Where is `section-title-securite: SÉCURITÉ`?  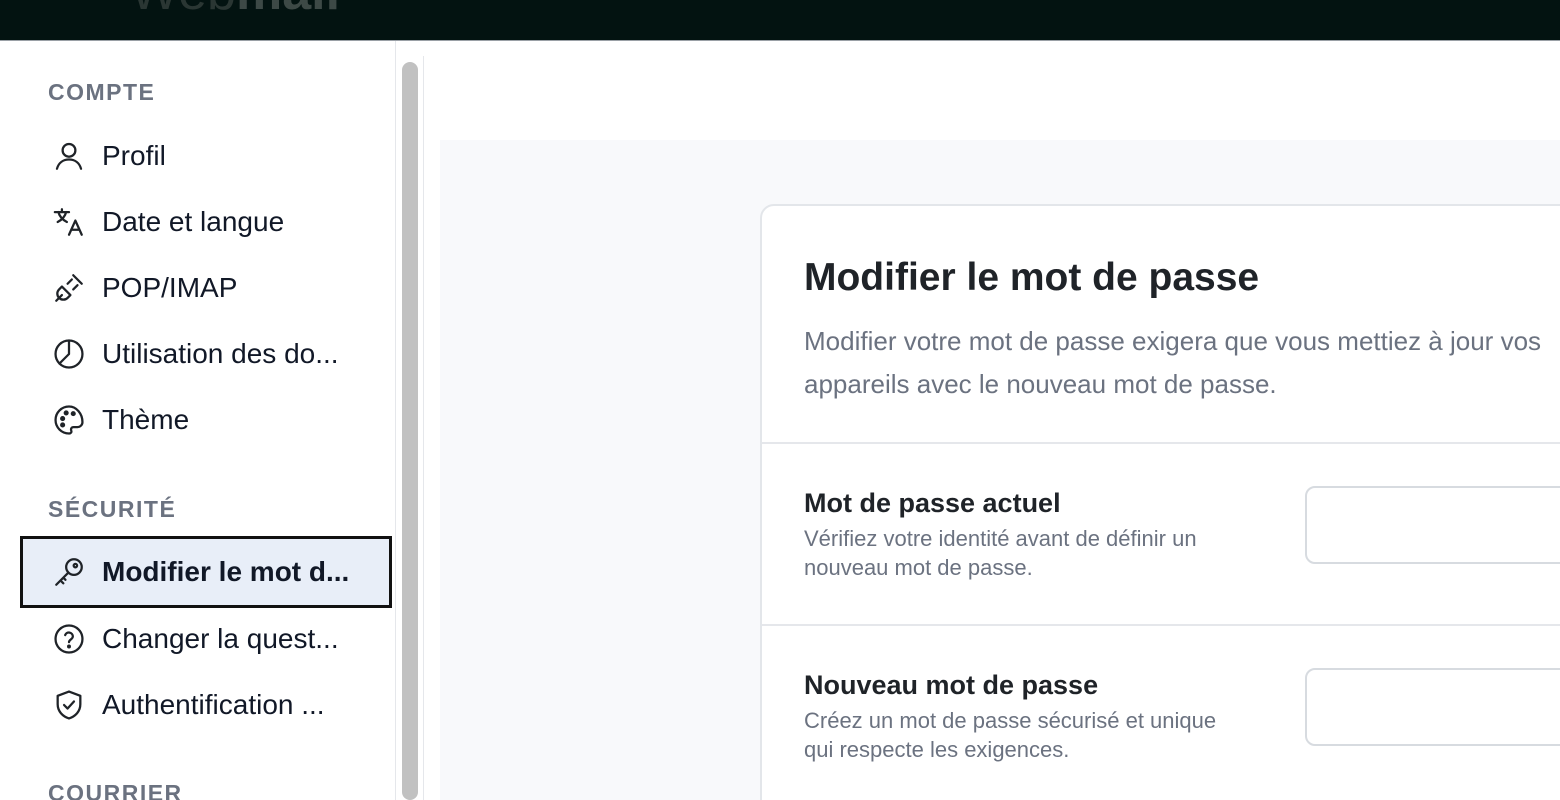
section-title-securite: SÉCURITÉ is located at coordinates (112, 509).